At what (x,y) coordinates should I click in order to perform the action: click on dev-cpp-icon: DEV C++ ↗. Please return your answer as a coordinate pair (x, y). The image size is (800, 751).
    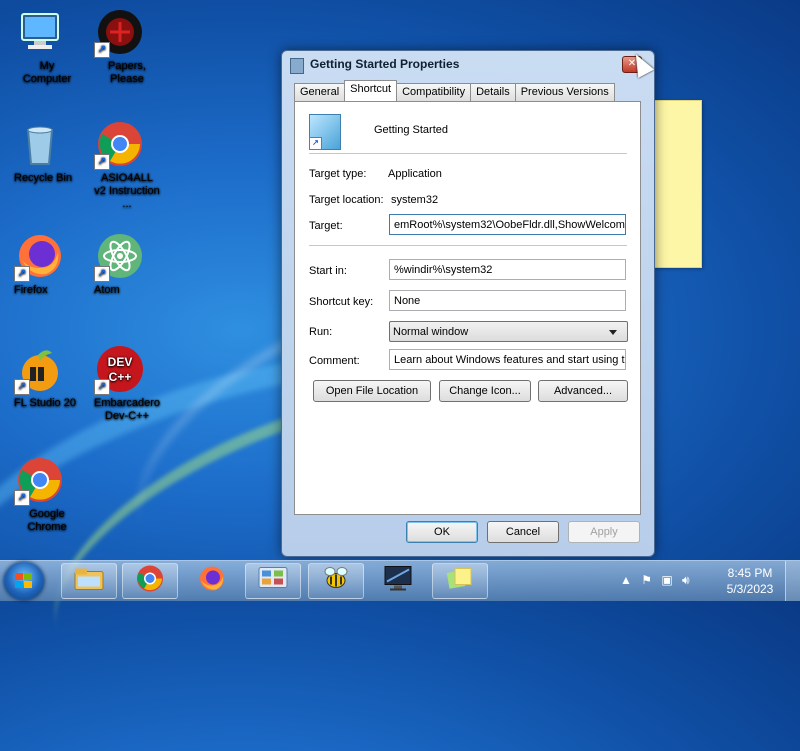
    Looking at the image, I should click on (119, 370).